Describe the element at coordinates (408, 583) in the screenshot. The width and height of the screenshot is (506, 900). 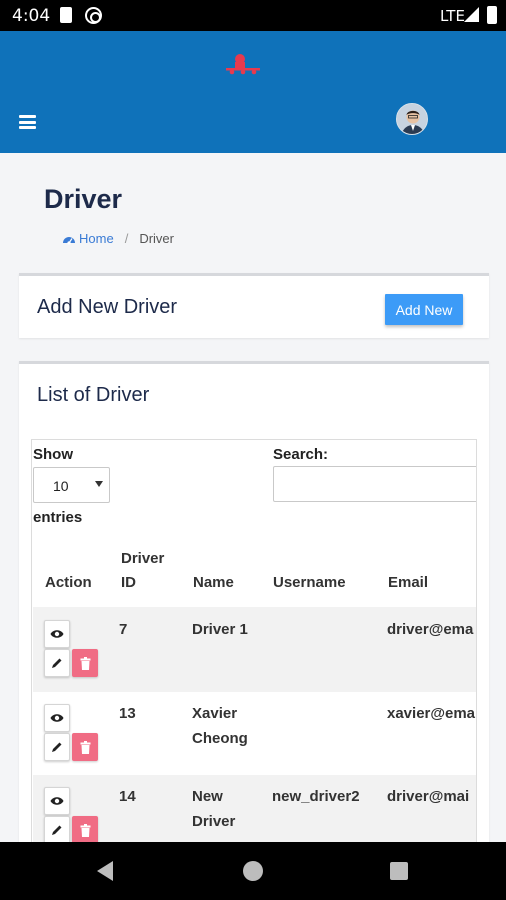
I see `column-header-email: Email` at that location.